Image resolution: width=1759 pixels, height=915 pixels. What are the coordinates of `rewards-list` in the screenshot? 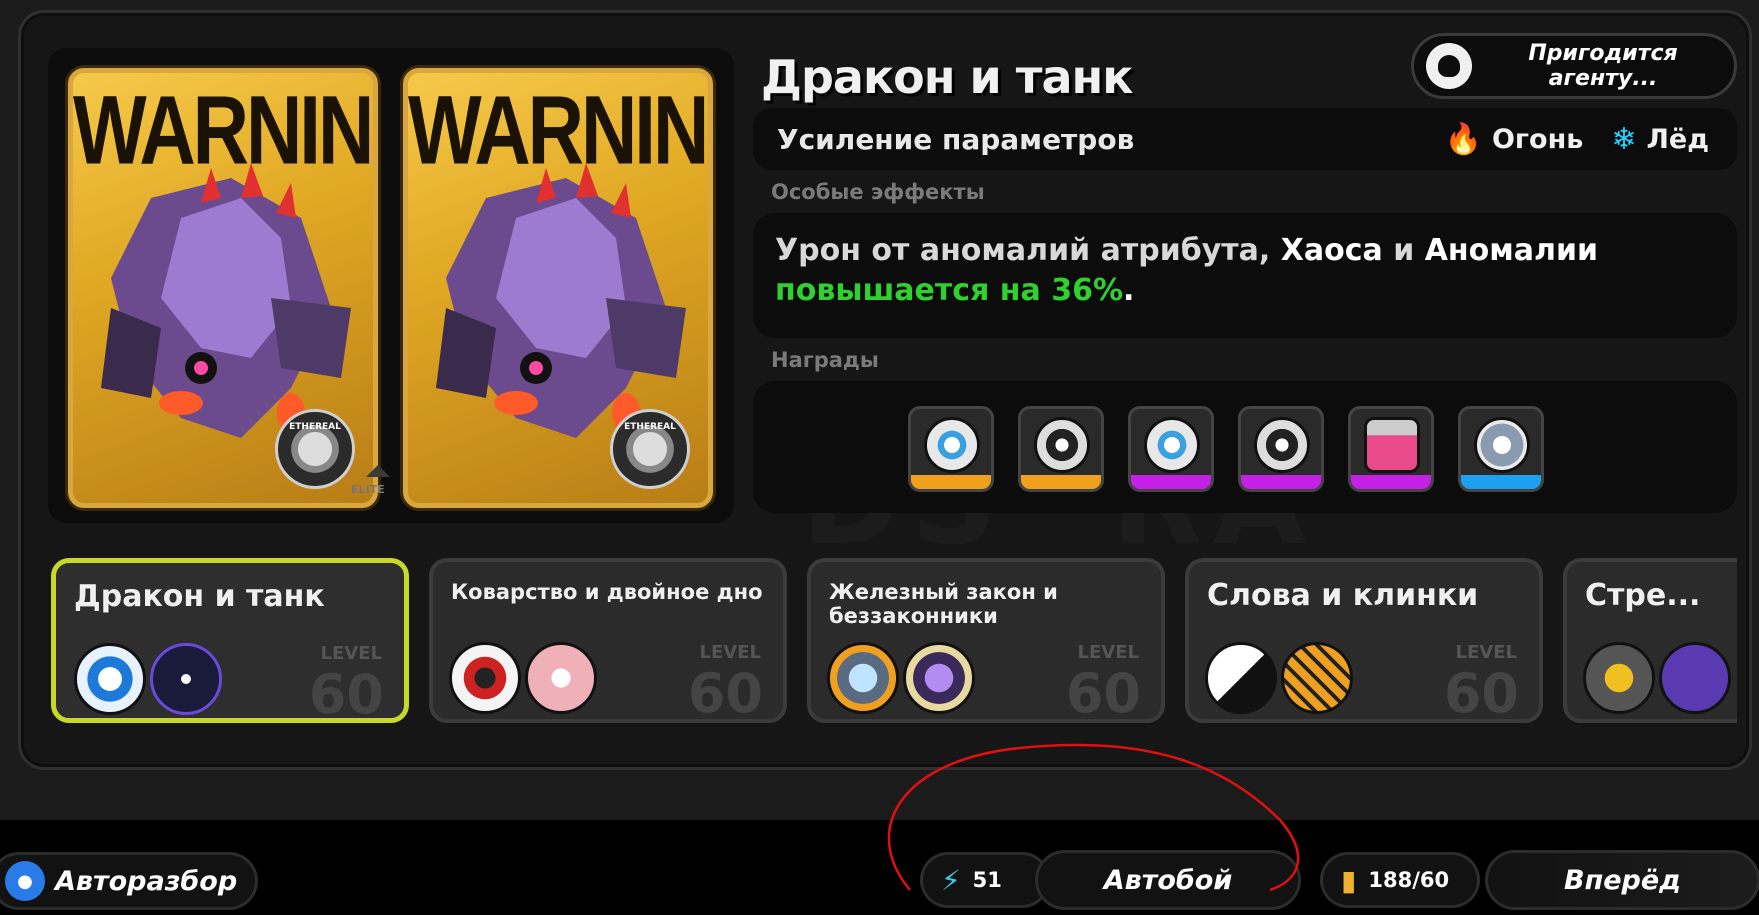 It's located at (1245, 447).